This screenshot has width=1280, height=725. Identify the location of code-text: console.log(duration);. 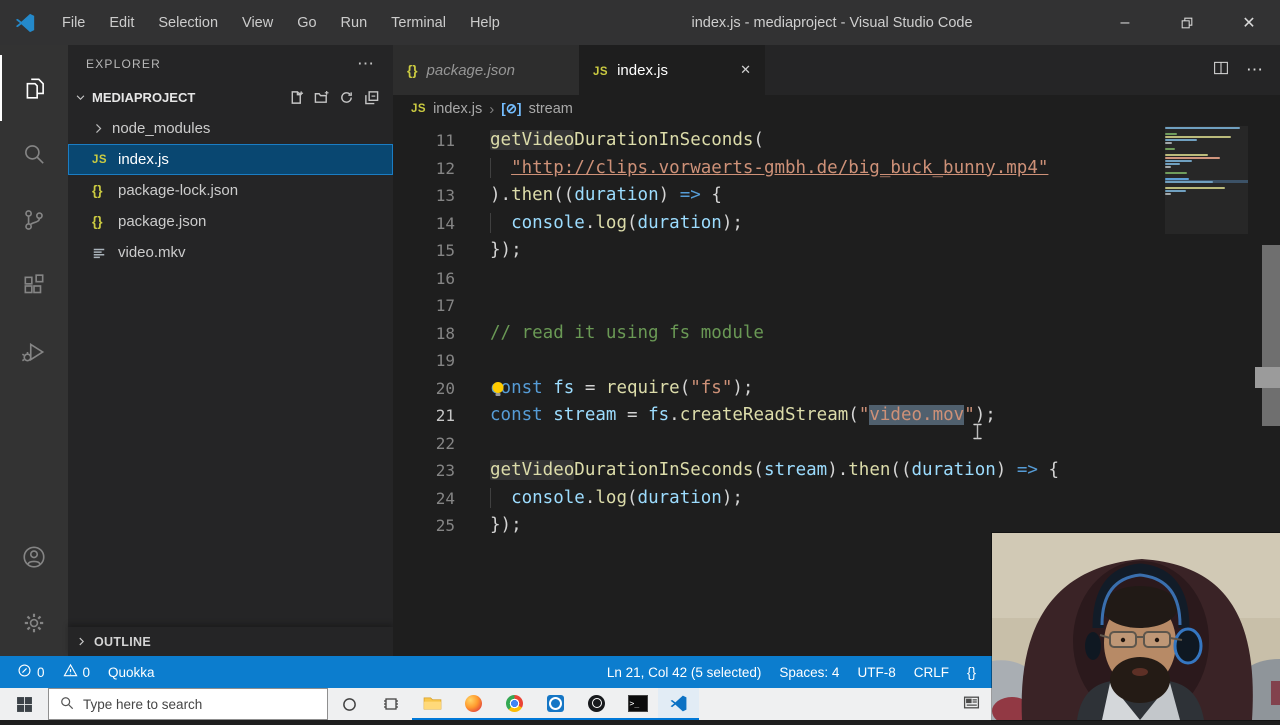
(616, 224).